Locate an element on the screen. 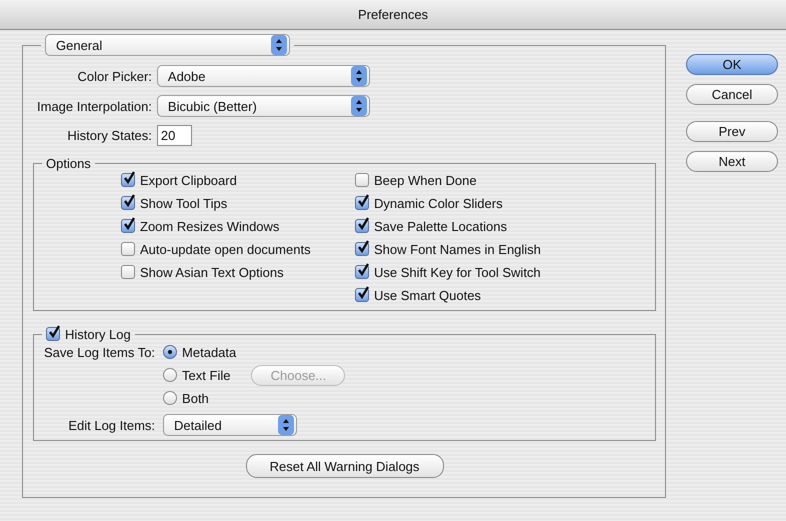  radio-label: Both is located at coordinates (195, 398).